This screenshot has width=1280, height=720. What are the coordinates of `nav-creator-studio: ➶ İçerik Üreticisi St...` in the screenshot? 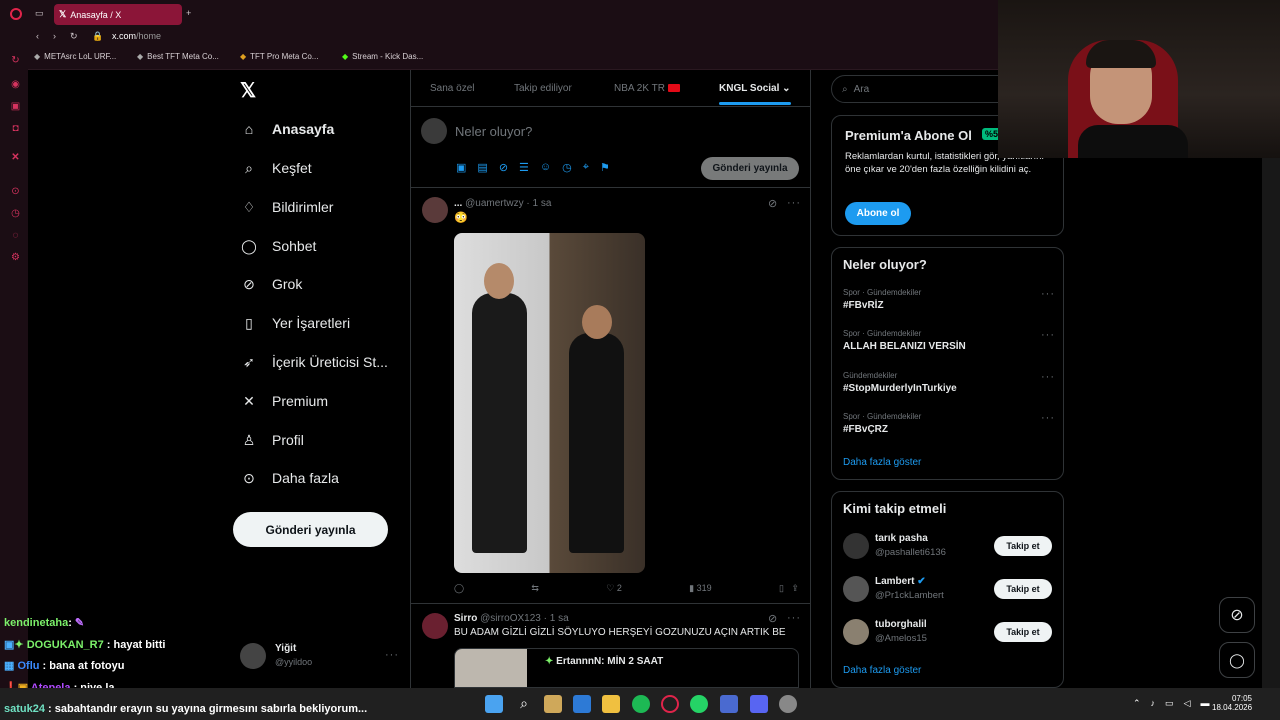 It's located at (314, 362).